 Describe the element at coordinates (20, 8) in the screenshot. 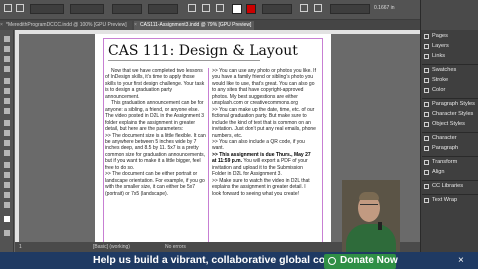

I see `reference-point-icon` at that location.